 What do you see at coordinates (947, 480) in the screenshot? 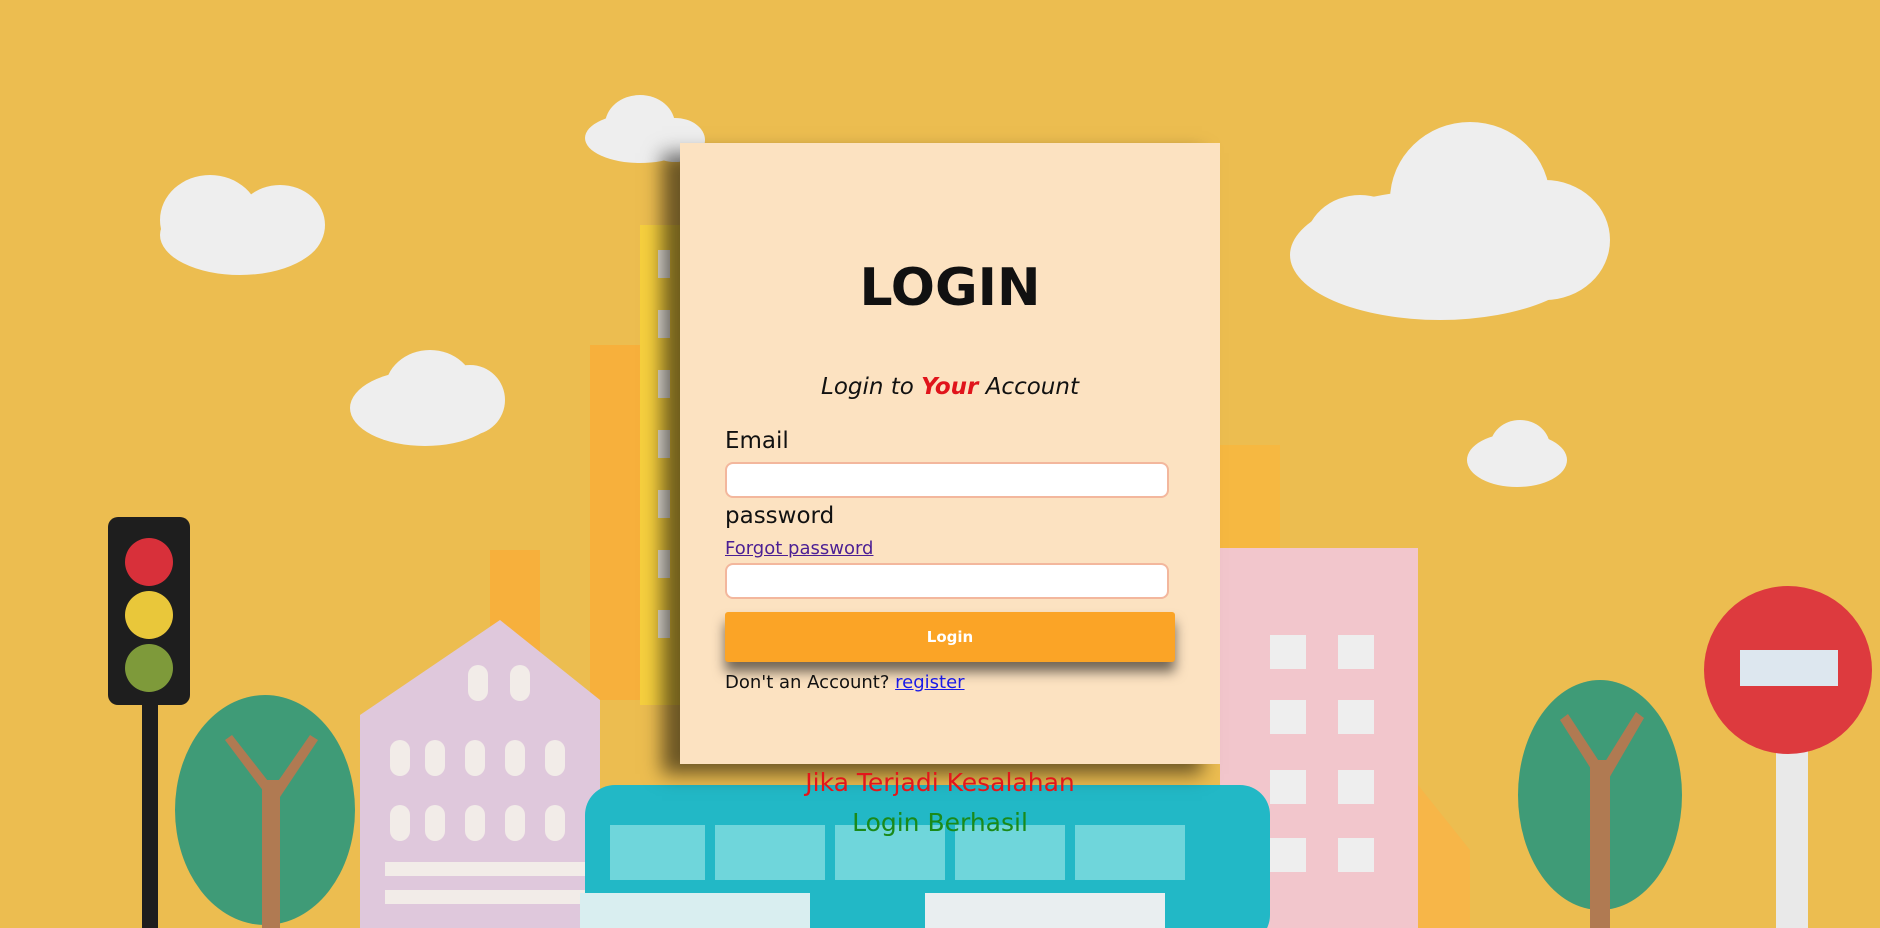
I see `email-field` at bounding box center [947, 480].